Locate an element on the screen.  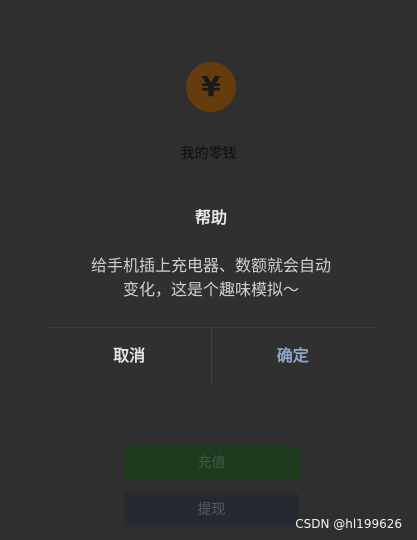
dialog-title: 帮助 is located at coordinates (210, 217).